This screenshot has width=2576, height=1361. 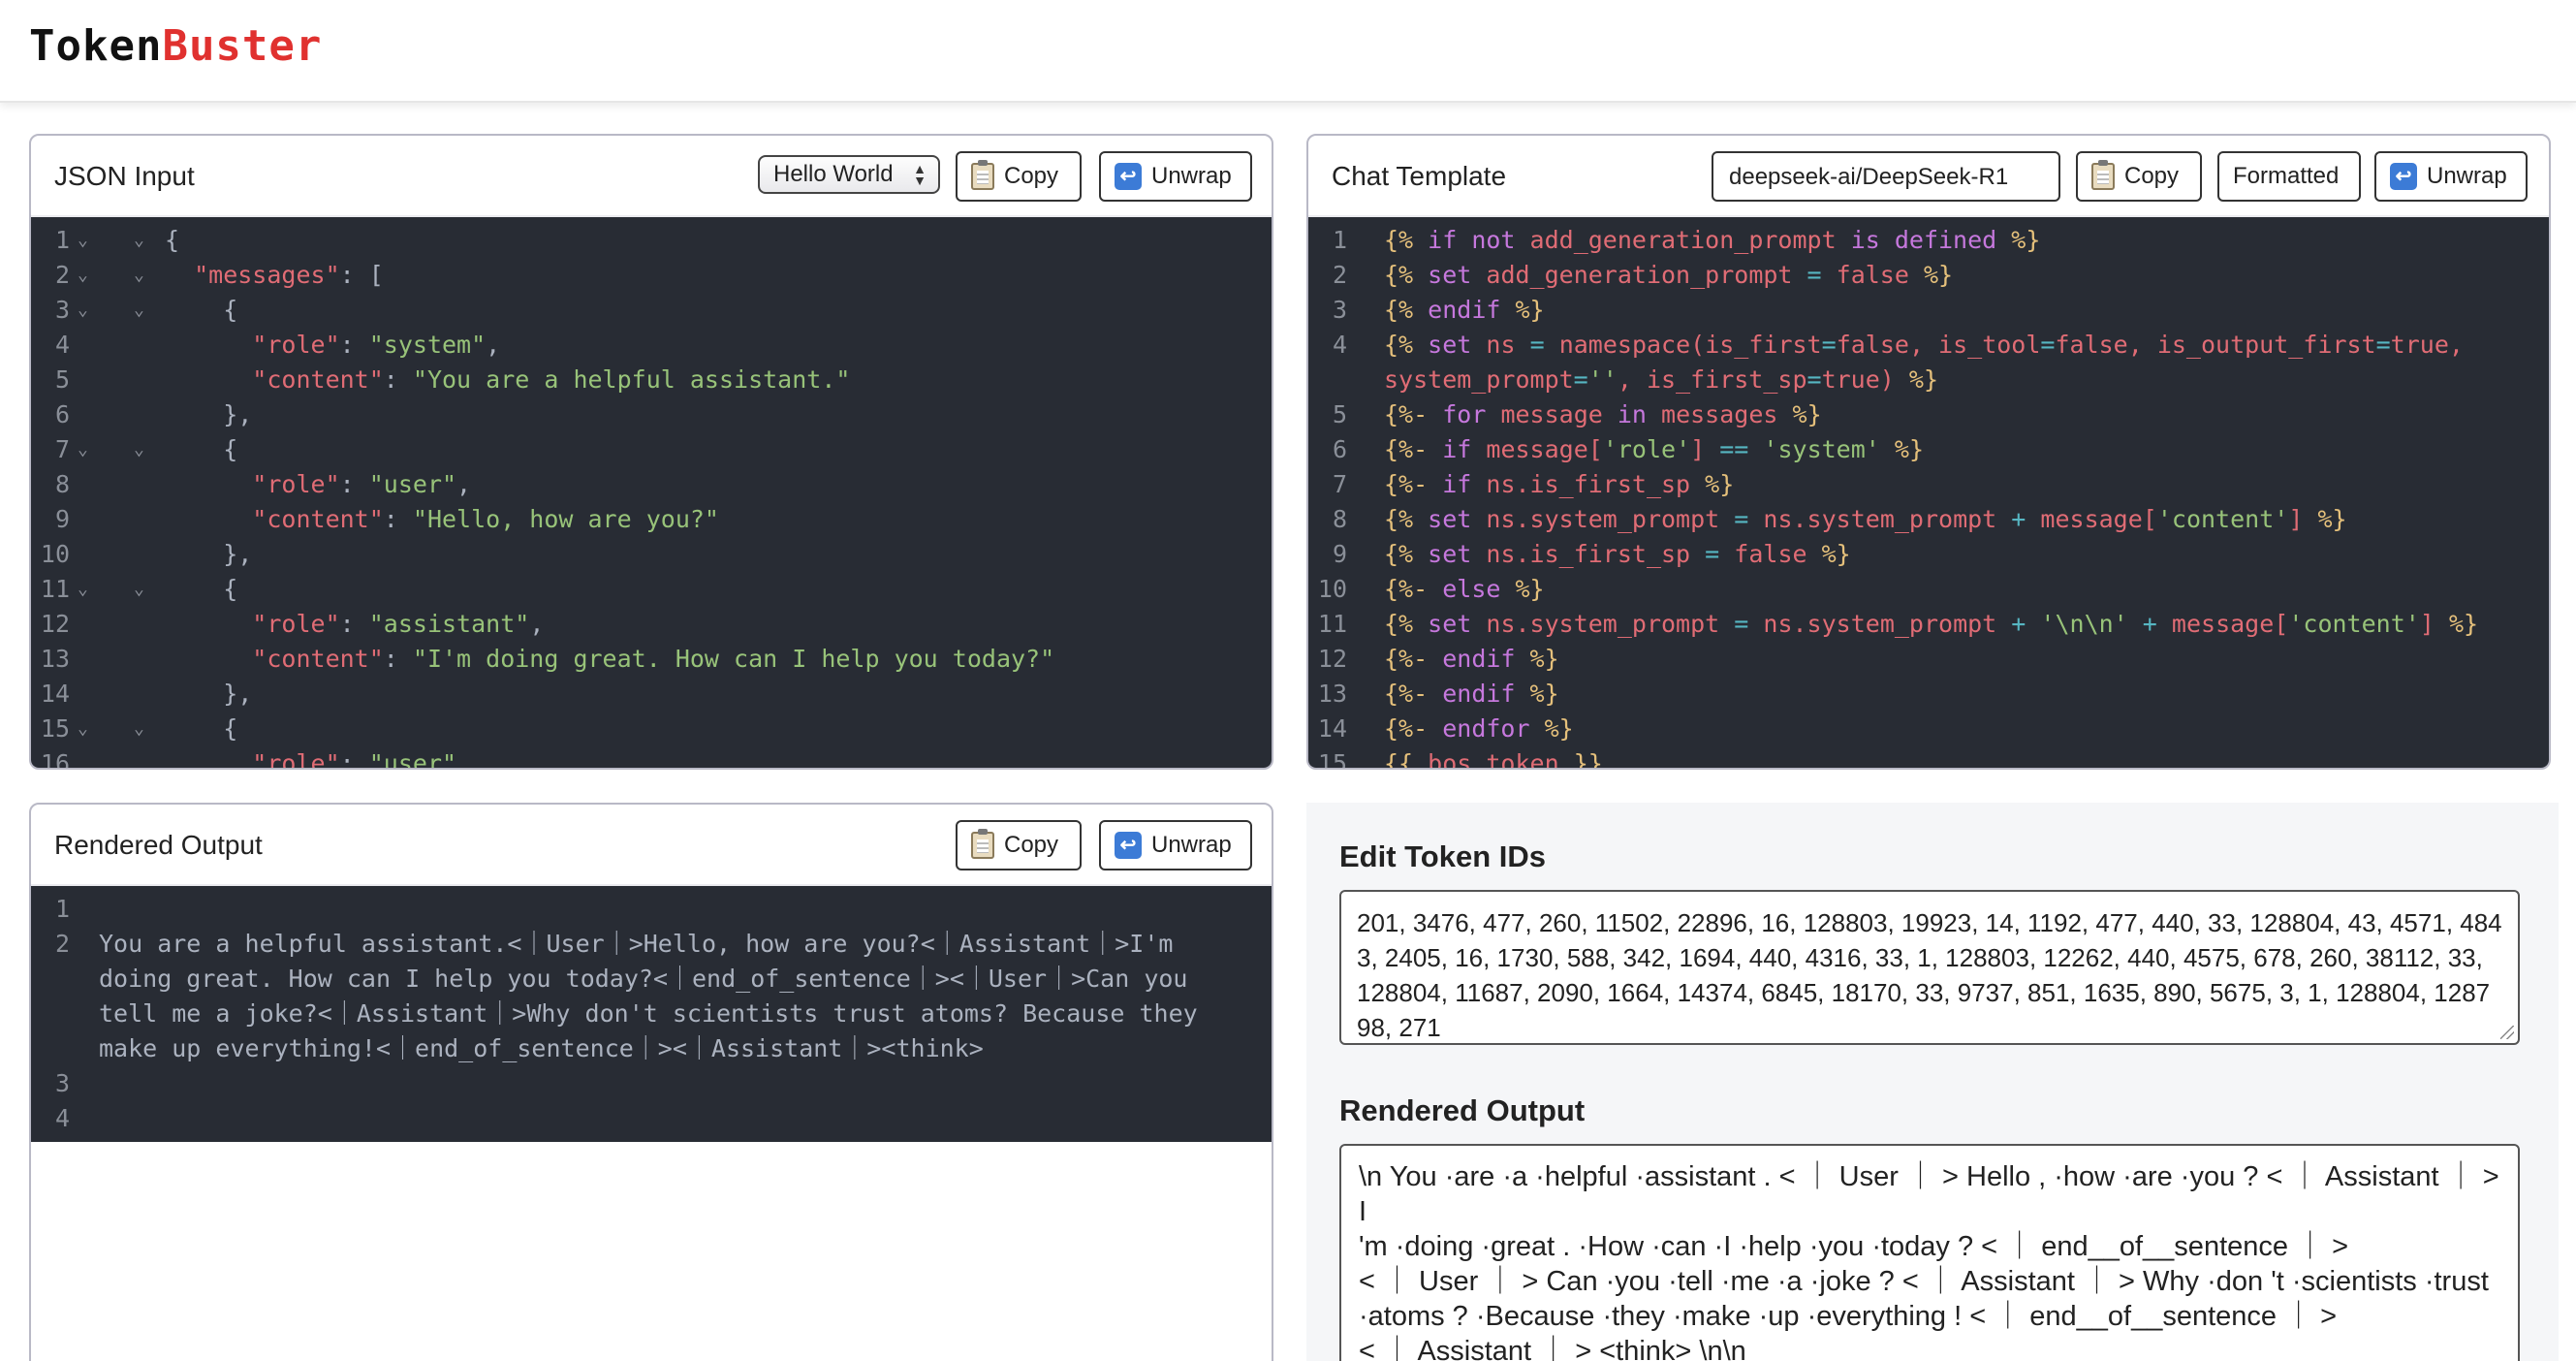 I want to click on code-line: 12 "role": "assistant",, so click(x=292, y=624).